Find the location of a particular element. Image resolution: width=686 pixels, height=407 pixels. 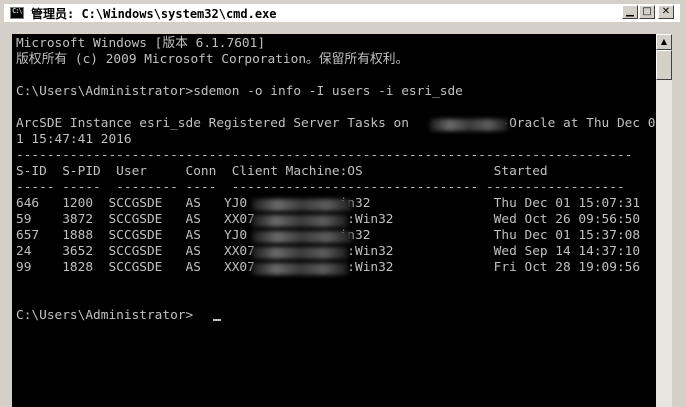

scroll-up-button: ▲ is located at coordinates (664, 42).